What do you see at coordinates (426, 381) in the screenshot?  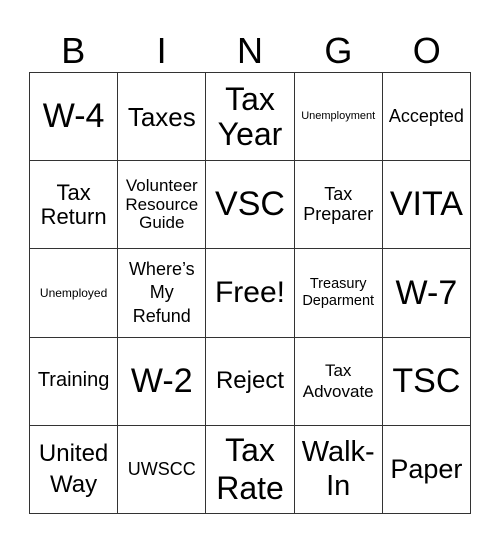 I see `bingo-cell: TSC` at bounding box center [426, 381].